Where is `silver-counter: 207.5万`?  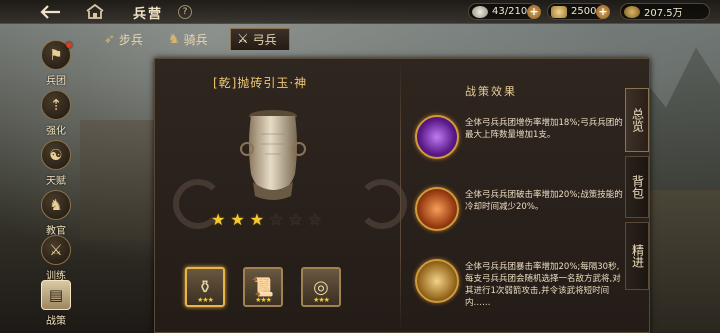 silver-counter: 207.5万 is located at coordinates (665, 11).